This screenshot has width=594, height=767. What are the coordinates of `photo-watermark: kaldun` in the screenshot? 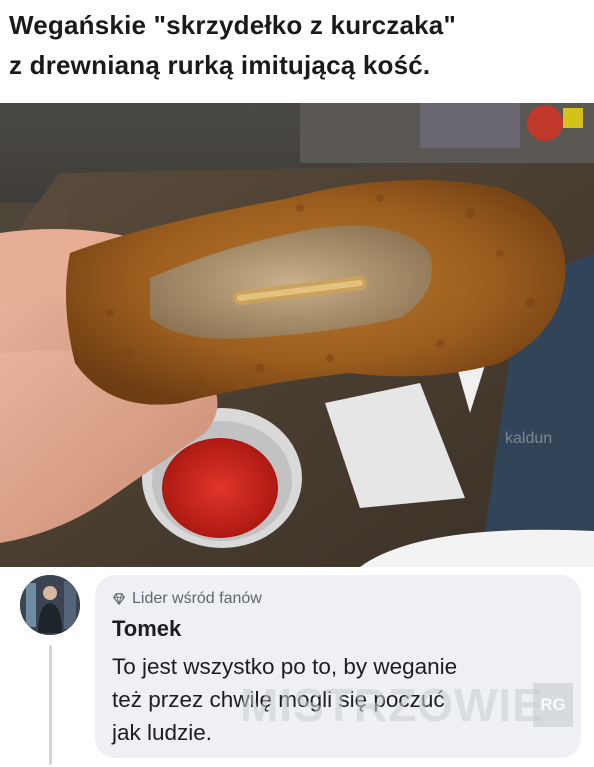 It's located at (528, 438).